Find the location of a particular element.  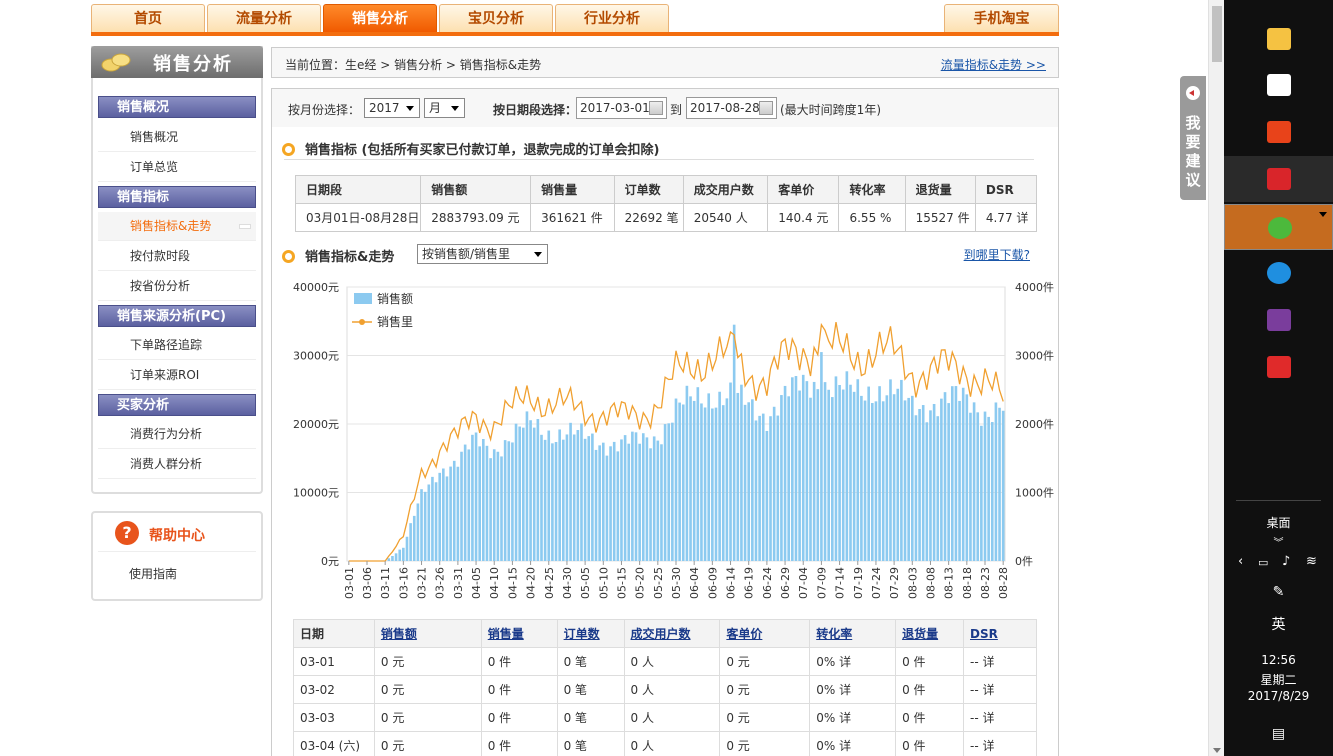

sidebar-item-order-overview: 订单总览 is located at coordinates (177, 167).